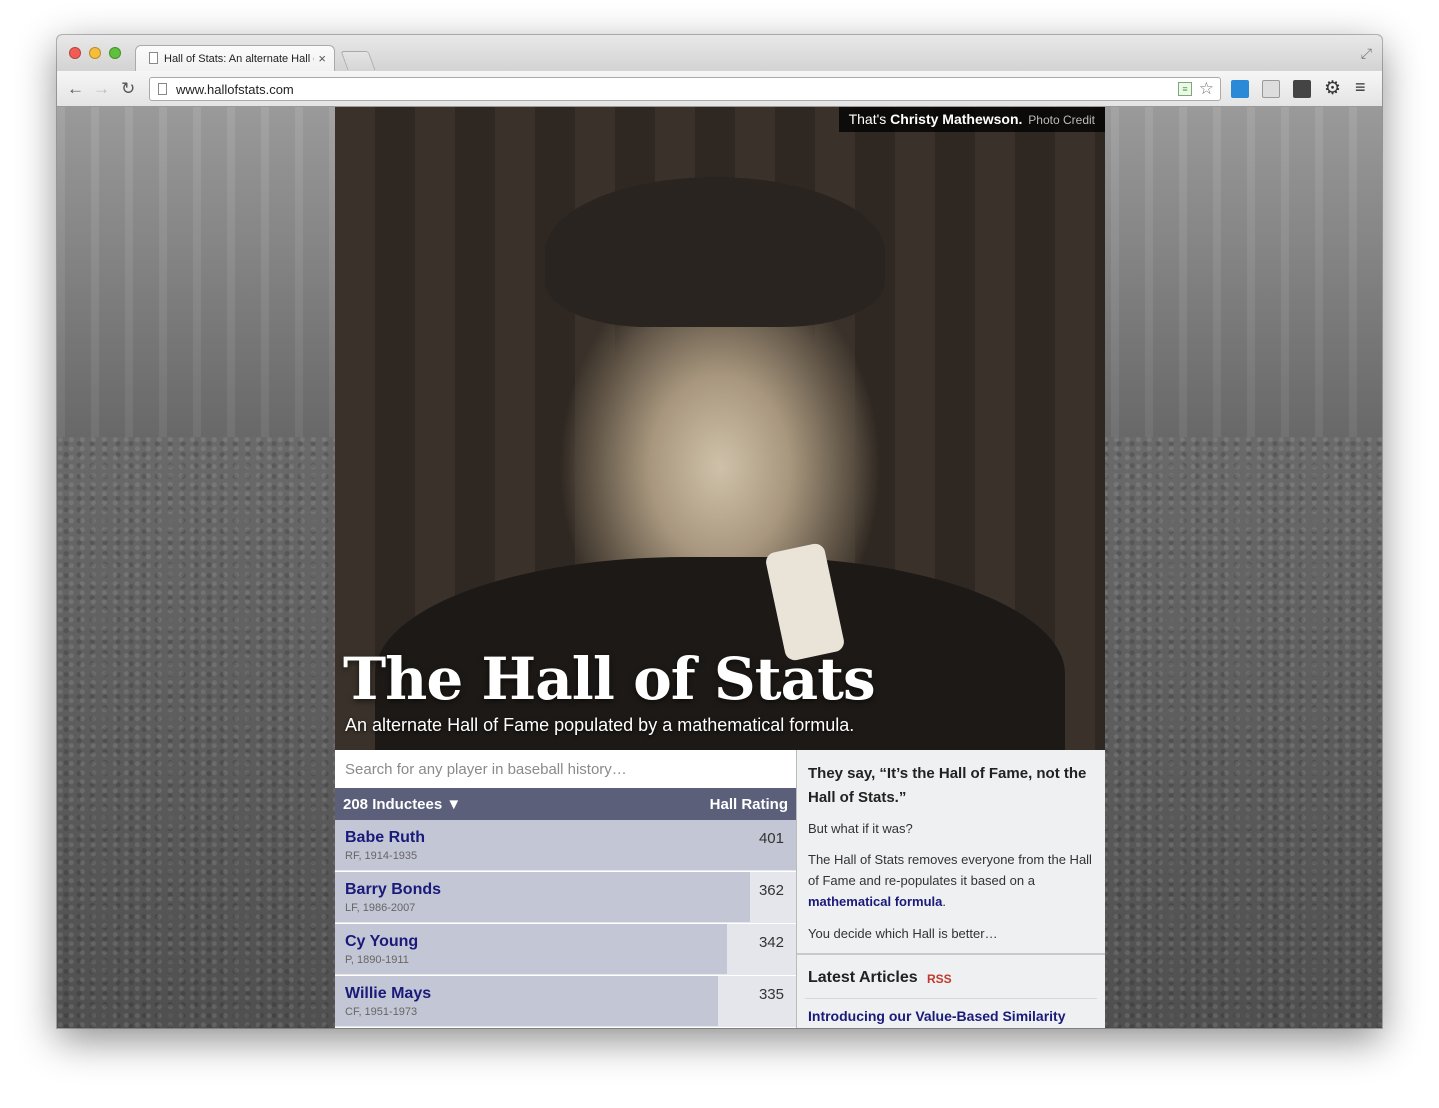 The image size is (1439, 1108). Describe the element at coordinates (1302, 89) in the screenshot. I see `extension-evernote-icon` at that location.